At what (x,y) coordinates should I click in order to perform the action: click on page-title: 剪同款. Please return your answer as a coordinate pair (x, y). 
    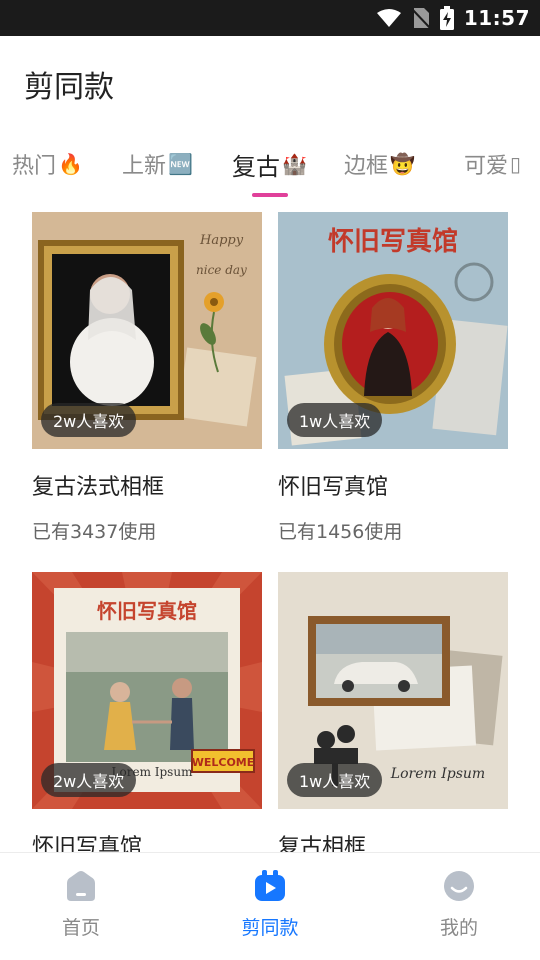
    Looking at the image, I should click on (69, 87).